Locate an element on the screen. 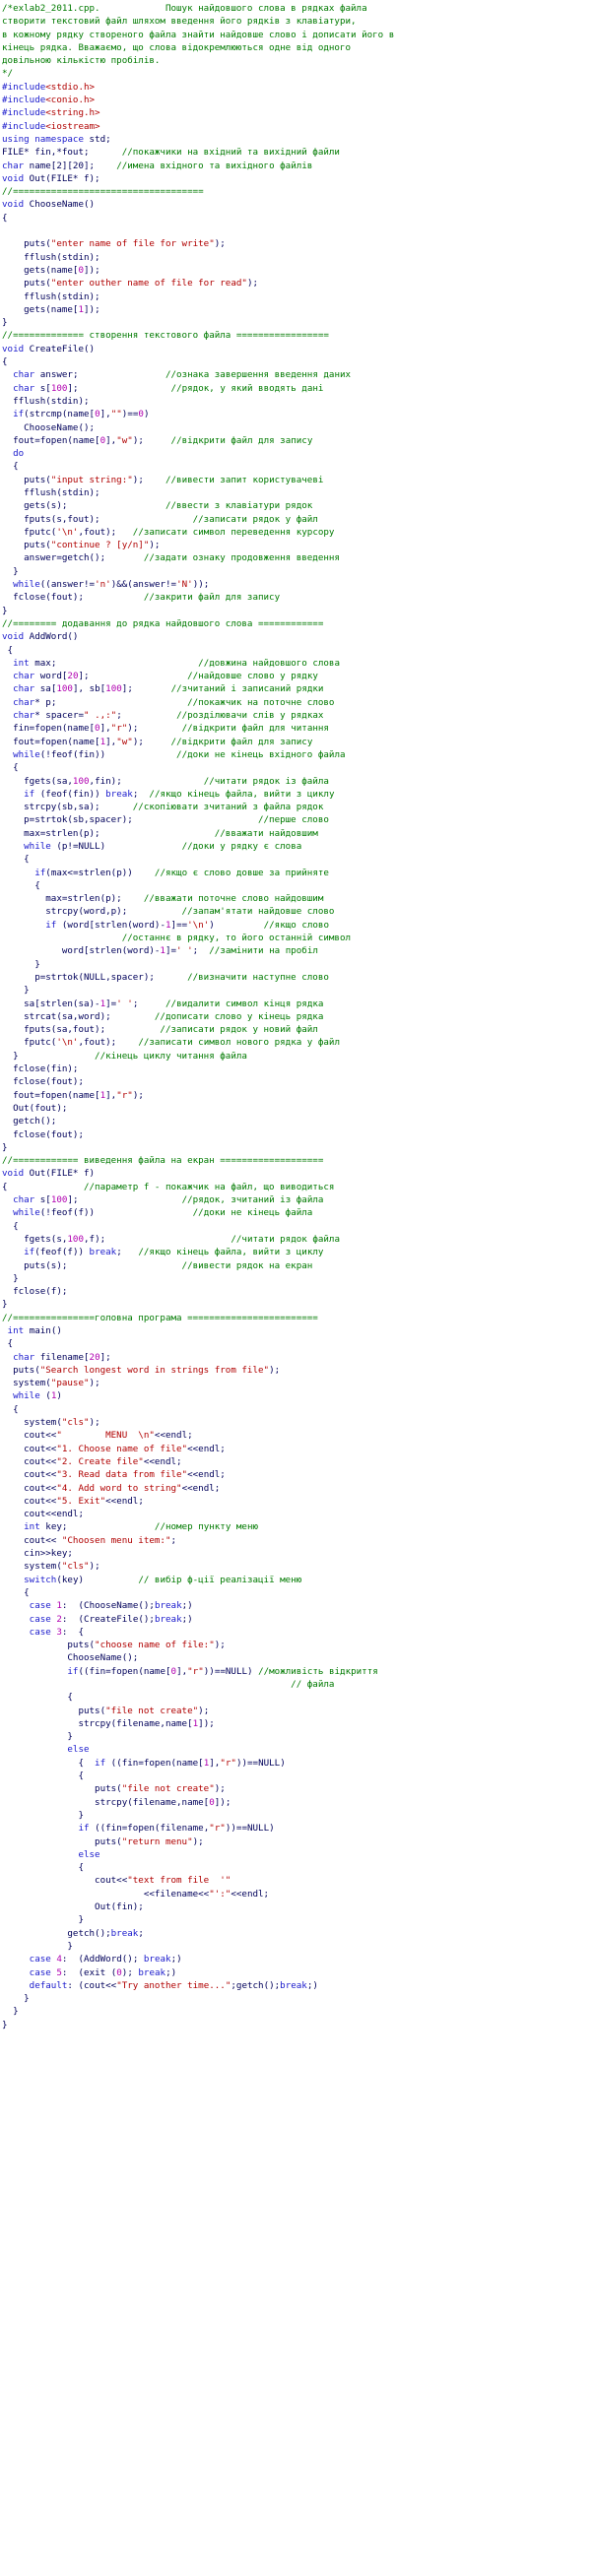  code-text: (word[strlen(word)- is located at coordinates (110, 925).